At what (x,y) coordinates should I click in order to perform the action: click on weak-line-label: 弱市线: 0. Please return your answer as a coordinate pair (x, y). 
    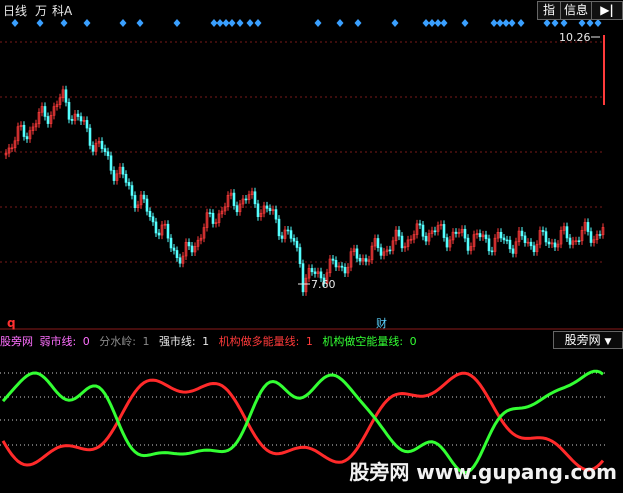
    Looking at the image, I should click on (66, 341).